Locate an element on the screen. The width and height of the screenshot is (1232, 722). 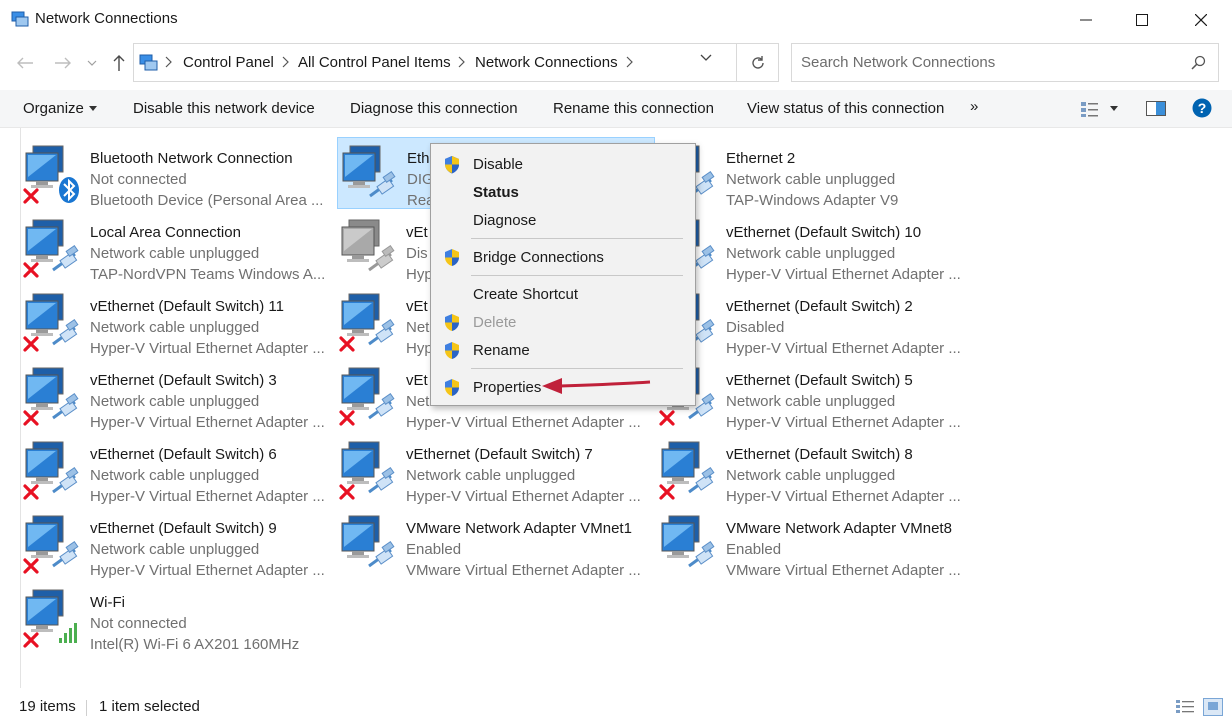
up-arrow-icon is located at coordinates (119, 63).